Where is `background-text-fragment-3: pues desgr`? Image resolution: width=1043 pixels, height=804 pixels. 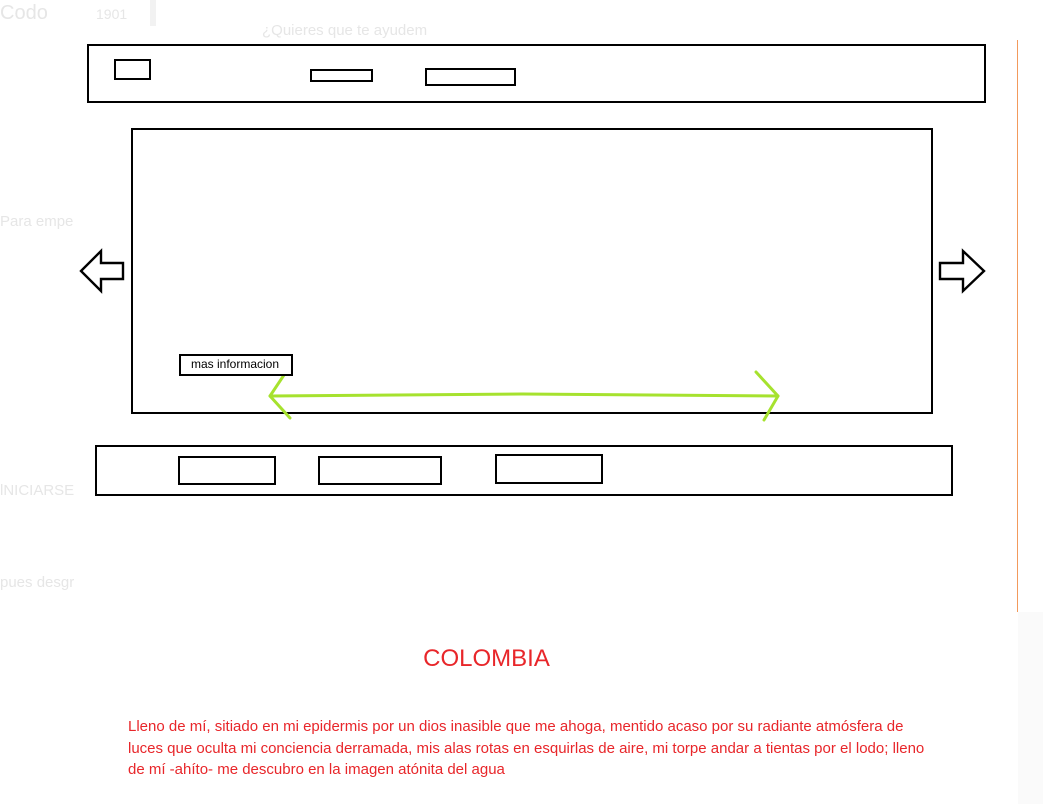 background-text-fragment-3: pues desgr is located at coordinates (37, 582).